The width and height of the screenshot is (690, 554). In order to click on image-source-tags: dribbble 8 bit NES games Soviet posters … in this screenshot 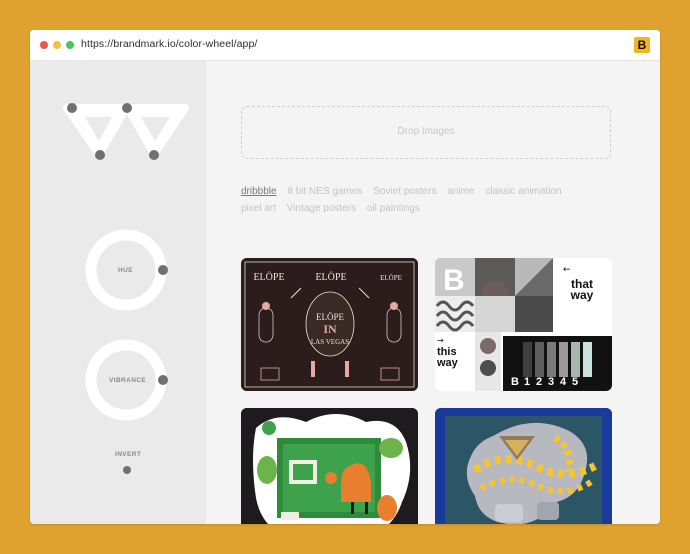, I will do `click(431, 200)`.